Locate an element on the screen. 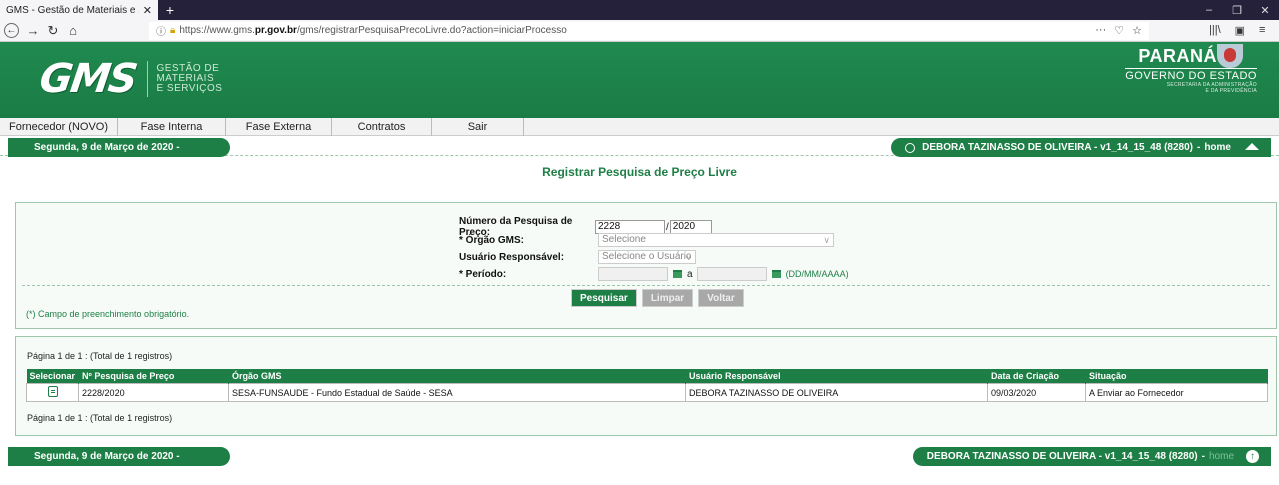 Image resolution: width=1279 pixels, height=485 pixels. logo-text: GMS is located at coordinates (87, 79).